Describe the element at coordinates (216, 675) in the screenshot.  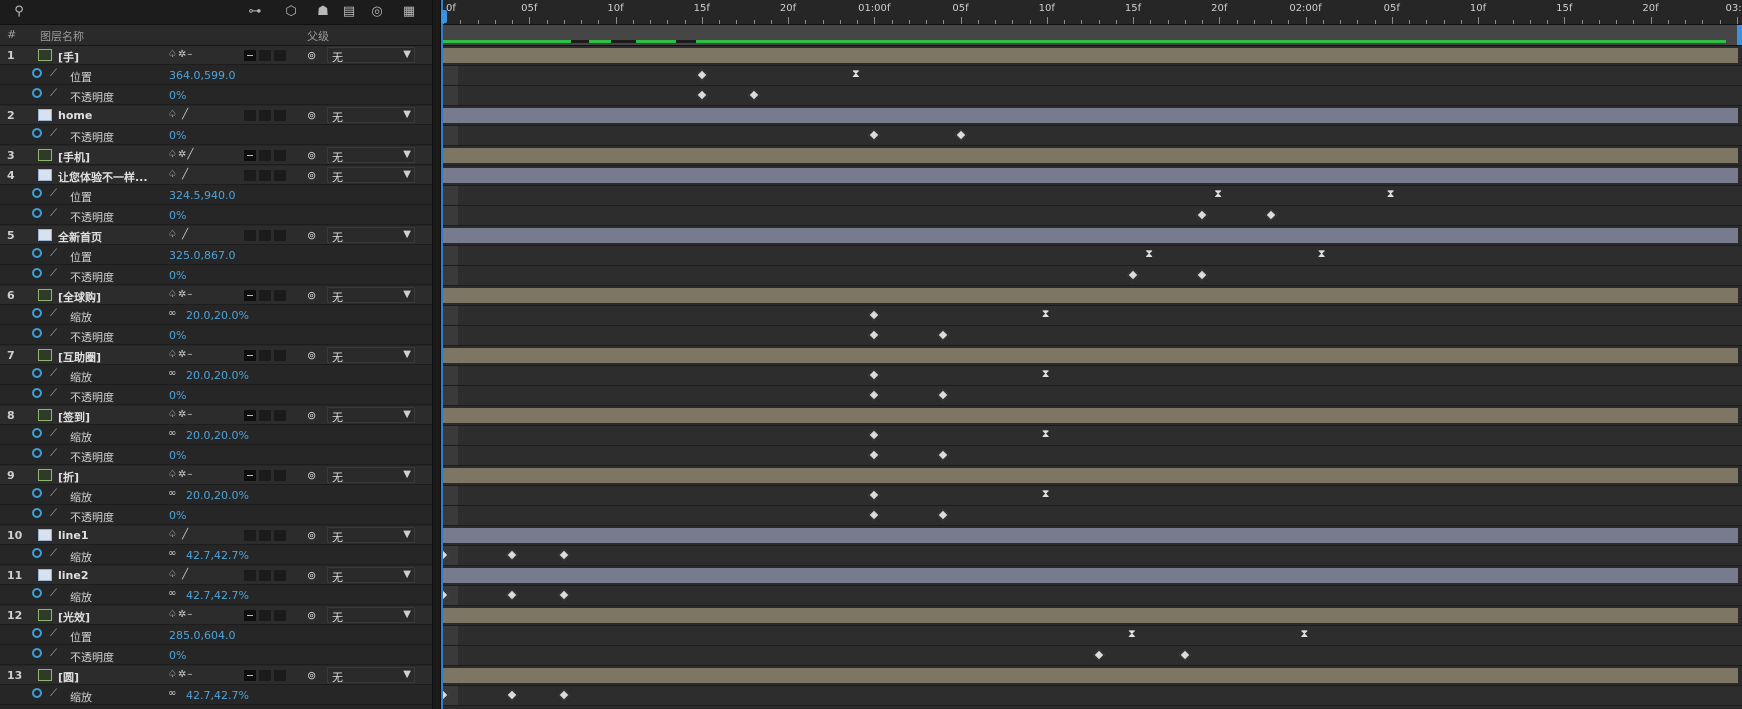
I see `layer-row: 13 [圆] ♤✲– ⊚ 无 ▼` at that location.